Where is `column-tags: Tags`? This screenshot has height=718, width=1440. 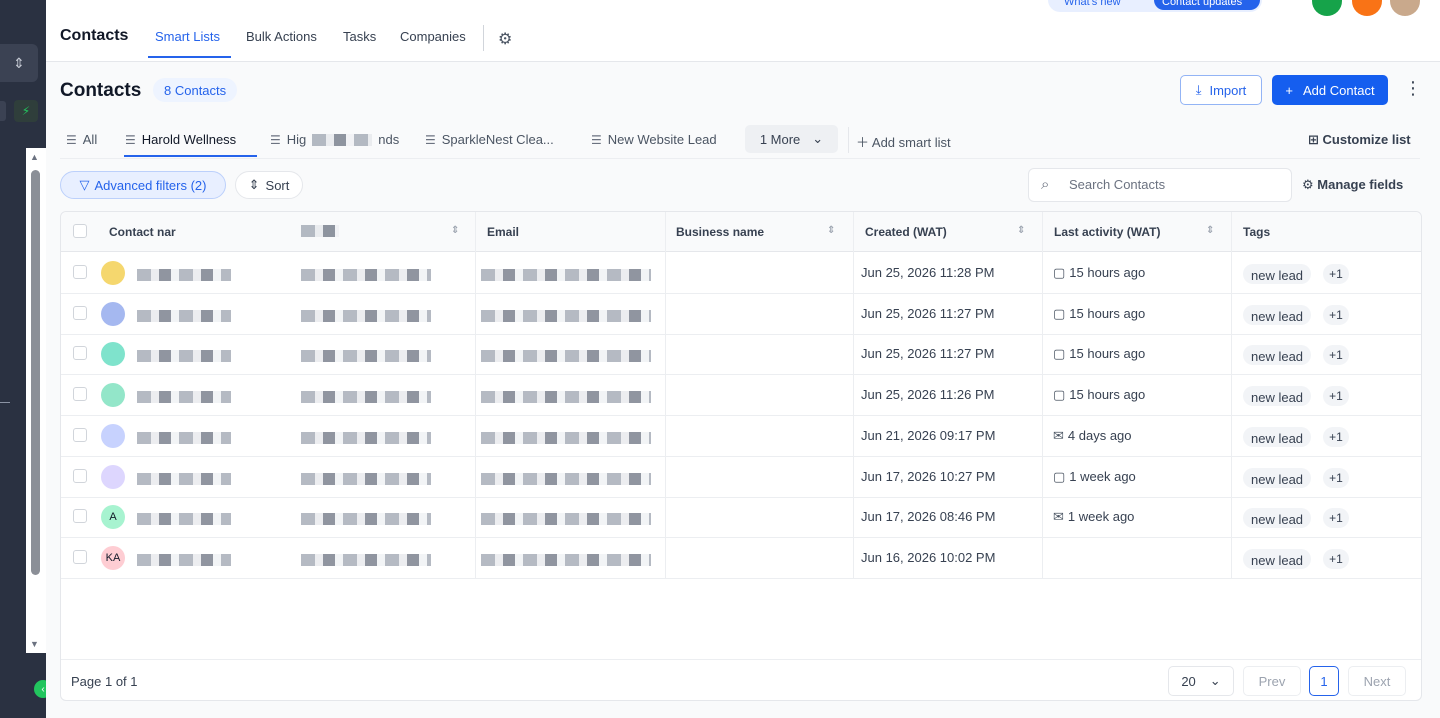 column-tags: Tags is located at coordinates (1256, 232).